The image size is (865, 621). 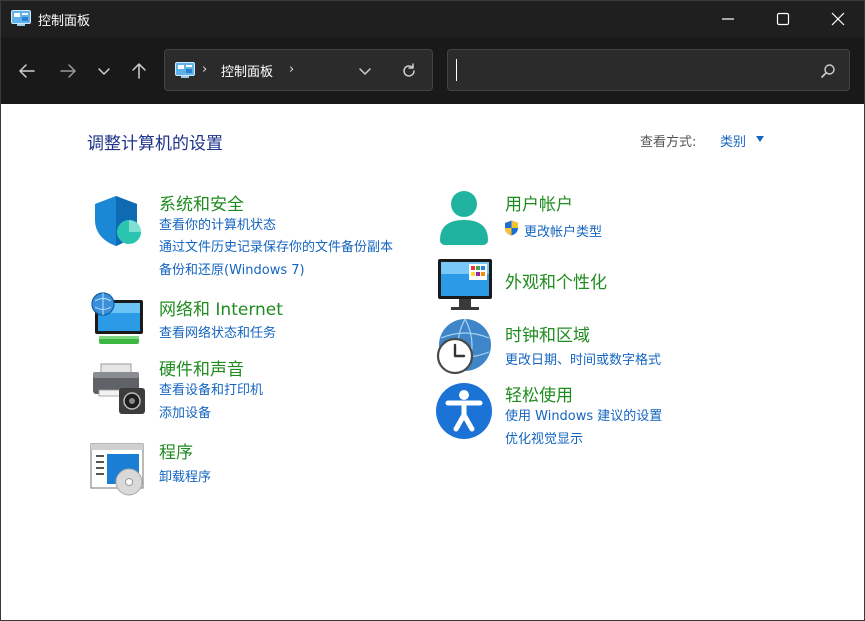 What do you see at coordinates (64, 21) in the screenshot?
I see `window-title: 控制面板` at bounding box center [64, 21].